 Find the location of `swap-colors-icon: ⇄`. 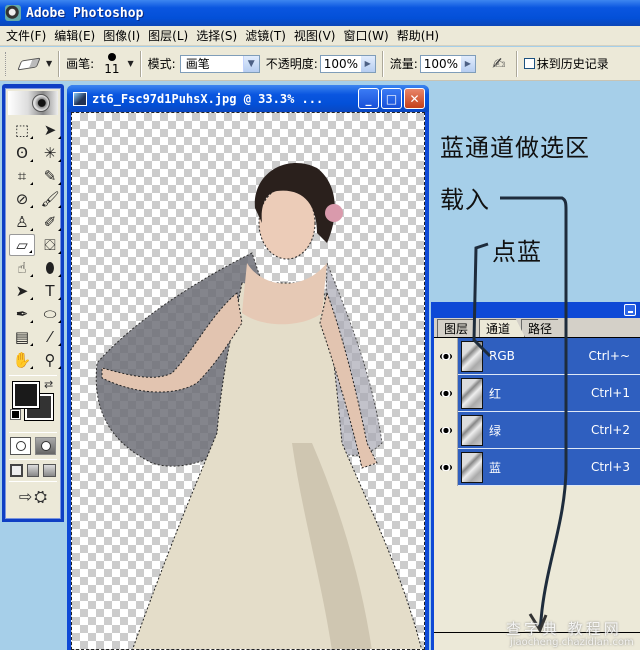

swap-colors-icon: ⇄ is located at coordinates (48, 384).